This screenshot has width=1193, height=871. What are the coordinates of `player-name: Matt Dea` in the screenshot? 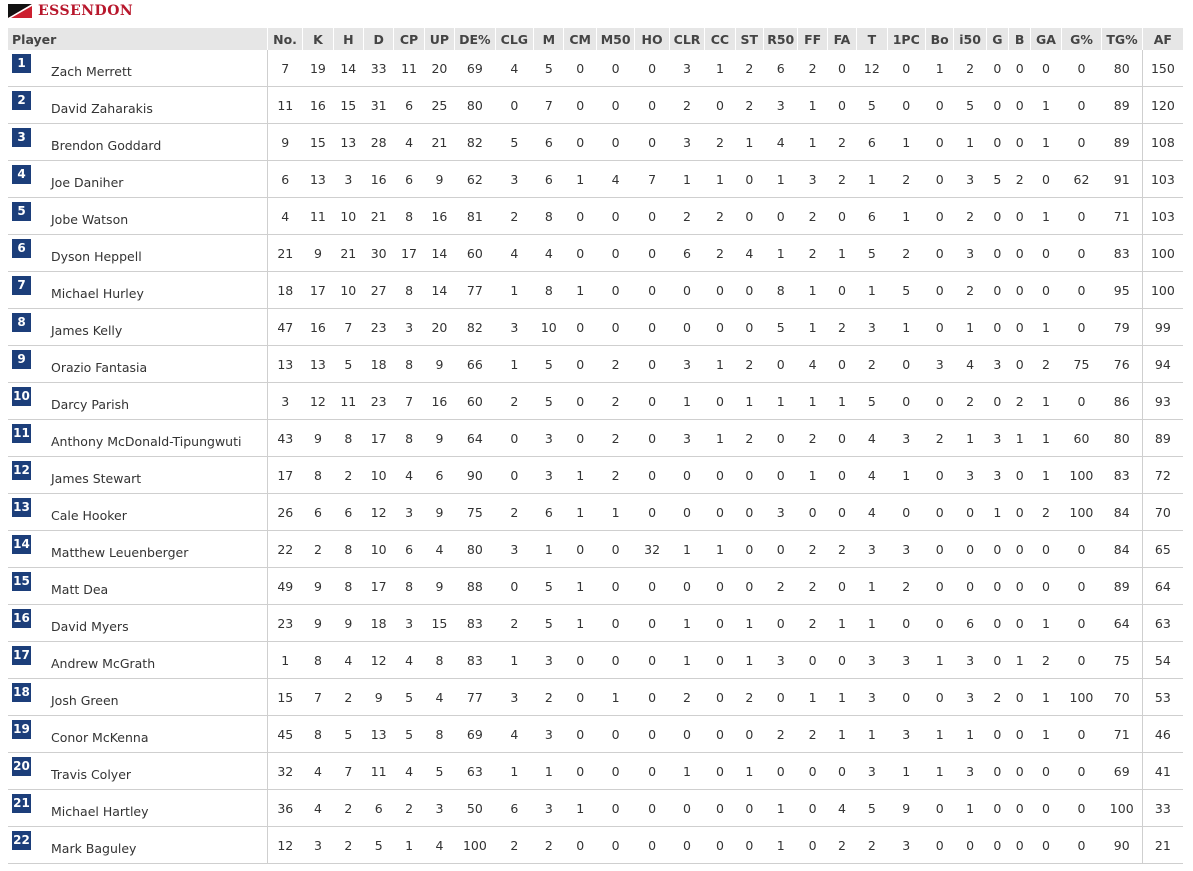 It's located at (79, 589).